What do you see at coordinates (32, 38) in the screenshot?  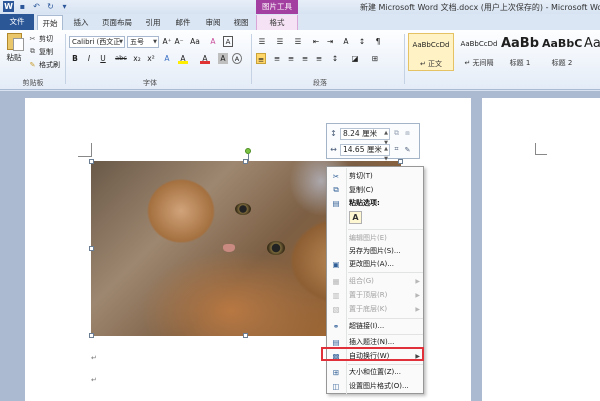 I see `scissors-icon: ✂` at bounding box center [32, 38].